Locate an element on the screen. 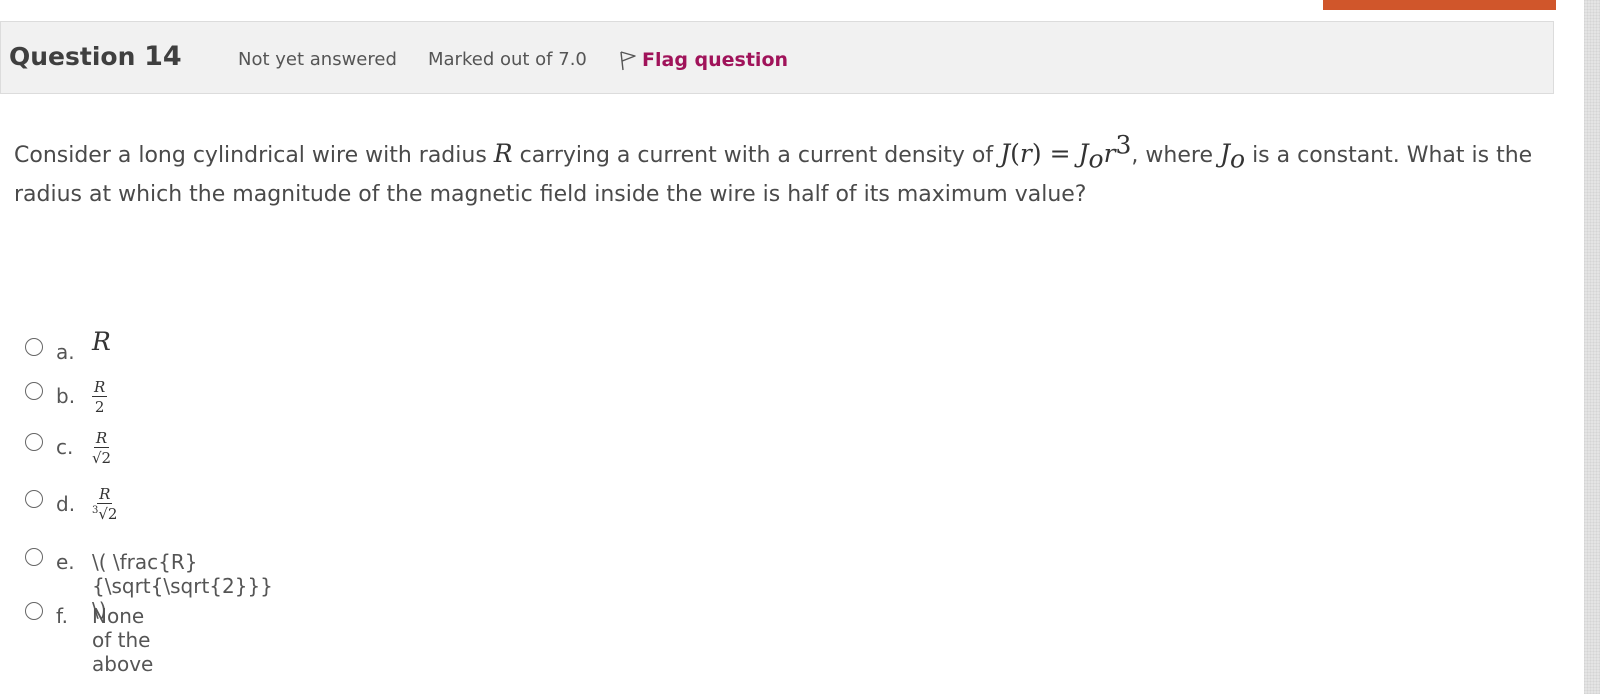 This screenshot has height=694, width=1600. math-radius-symbol: R is located at coordinates (503, 153).